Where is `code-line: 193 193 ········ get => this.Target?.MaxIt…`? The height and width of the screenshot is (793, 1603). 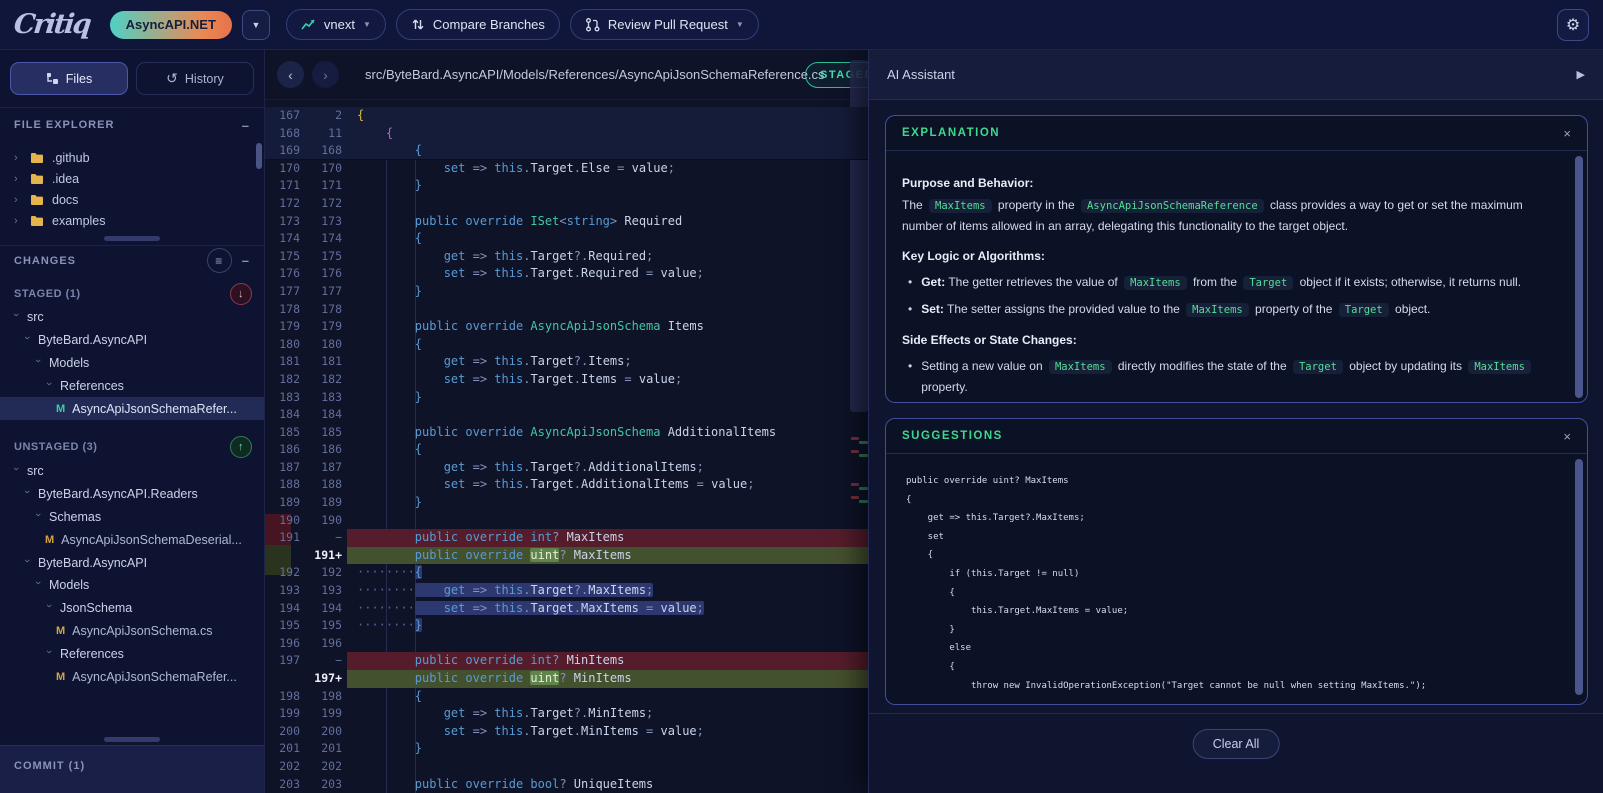 code-line: 193 193 ········ get => this.Target?.MaxIt… is located at coordinates (572, 591).